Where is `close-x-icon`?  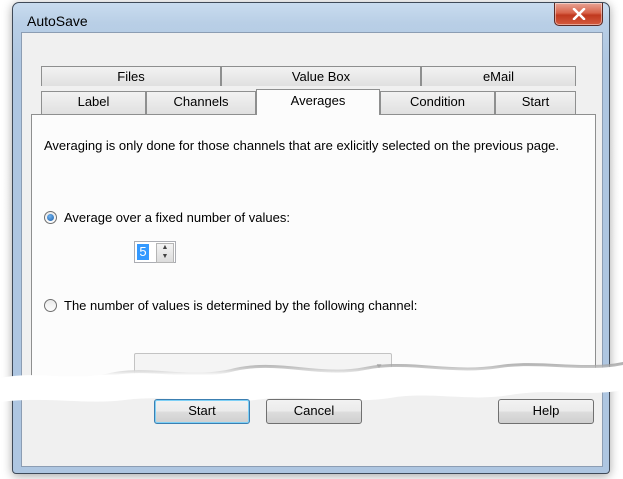
close-x-icon is located at coordinates (578, 14).